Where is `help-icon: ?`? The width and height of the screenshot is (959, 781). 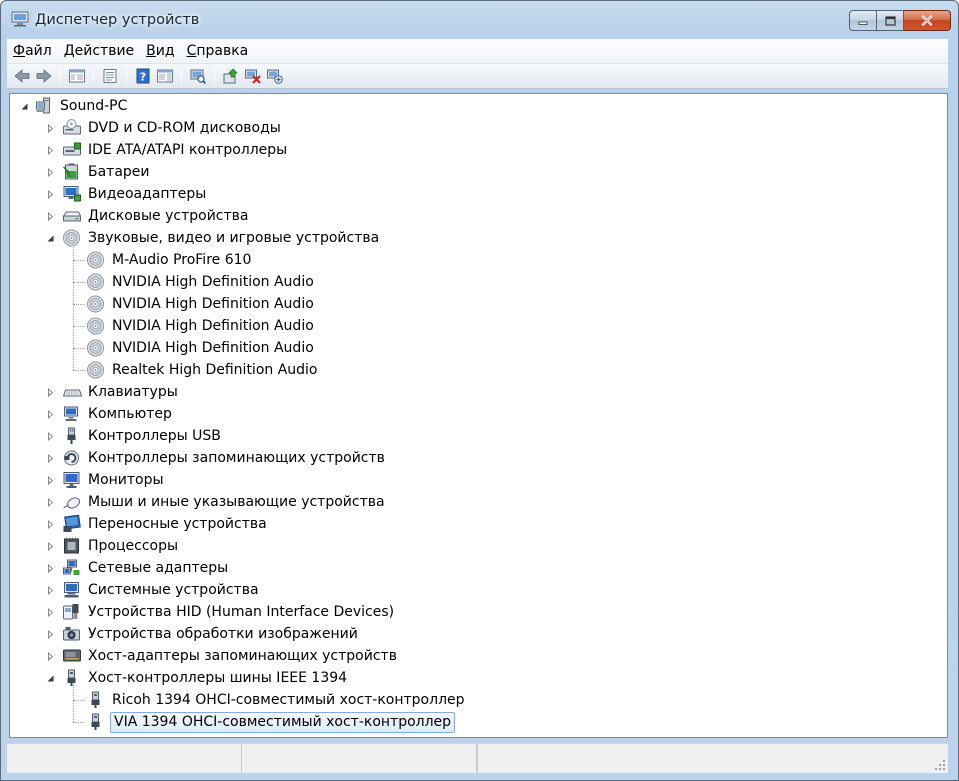
help-icon: ? is located at coordinates (143, 76).